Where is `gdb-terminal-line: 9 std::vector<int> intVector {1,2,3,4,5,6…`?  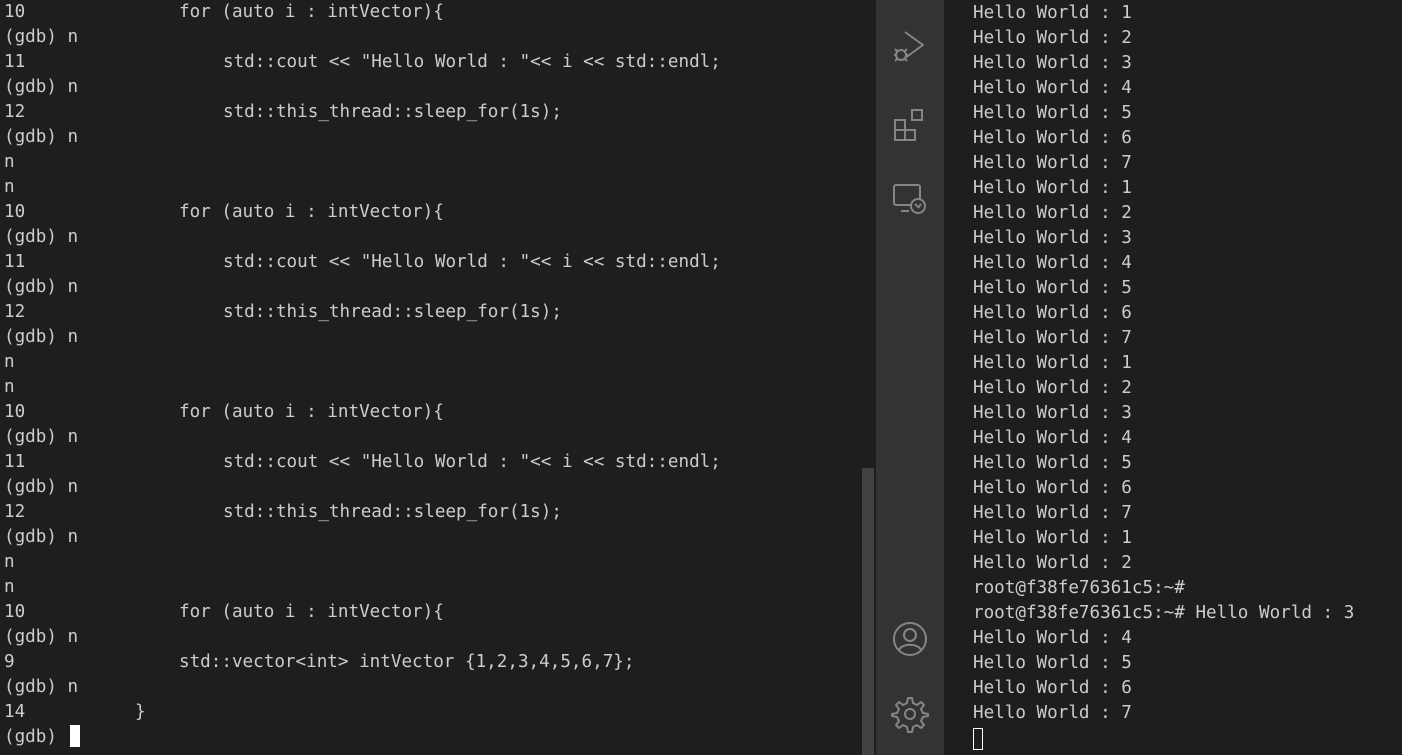 gdb-terminal-line: 9 std::vector<int> intVector {1,2,3,4,5,6… is located at coordinates (429, 662).